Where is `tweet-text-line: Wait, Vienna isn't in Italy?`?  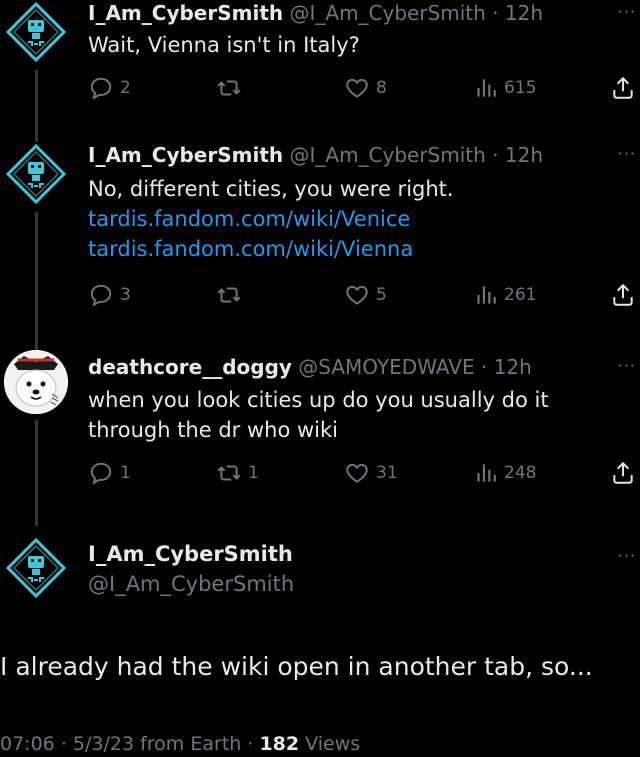
tweet-text-line: Wait, Vienna isn't in Italy? is located at coordinates (224, 45).